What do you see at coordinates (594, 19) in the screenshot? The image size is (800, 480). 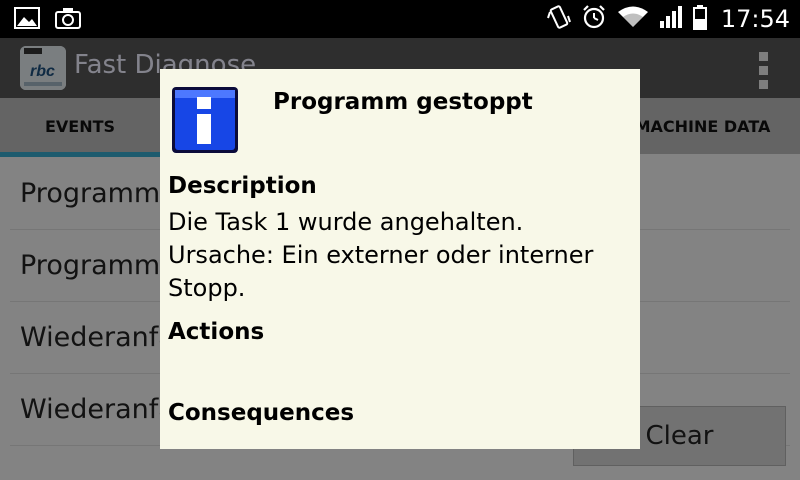 I see `alarm-icon` at bounding box center [594, 19].